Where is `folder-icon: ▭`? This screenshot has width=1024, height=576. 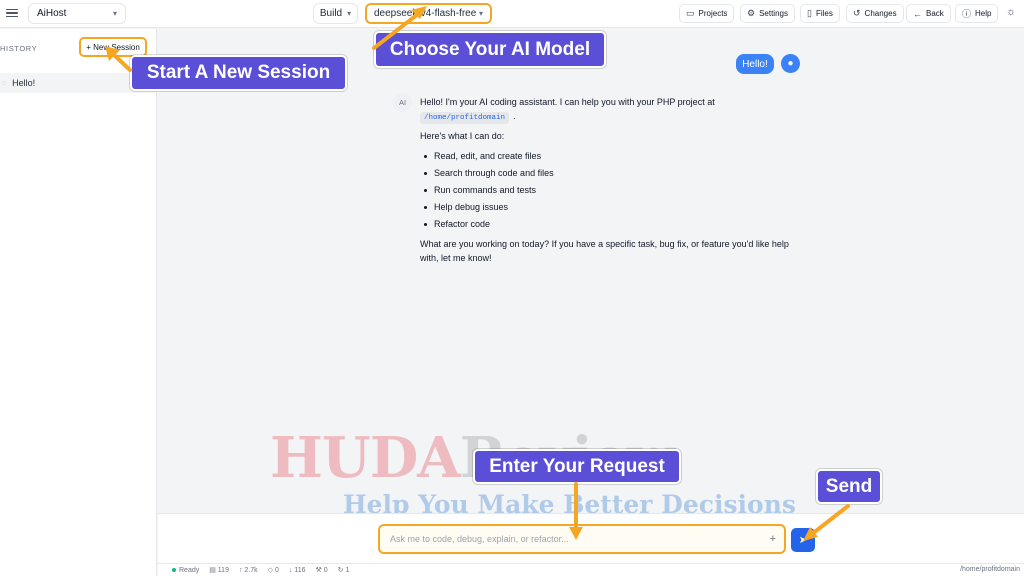
folder-icon: ▭ is located at coordinates (690, 13).